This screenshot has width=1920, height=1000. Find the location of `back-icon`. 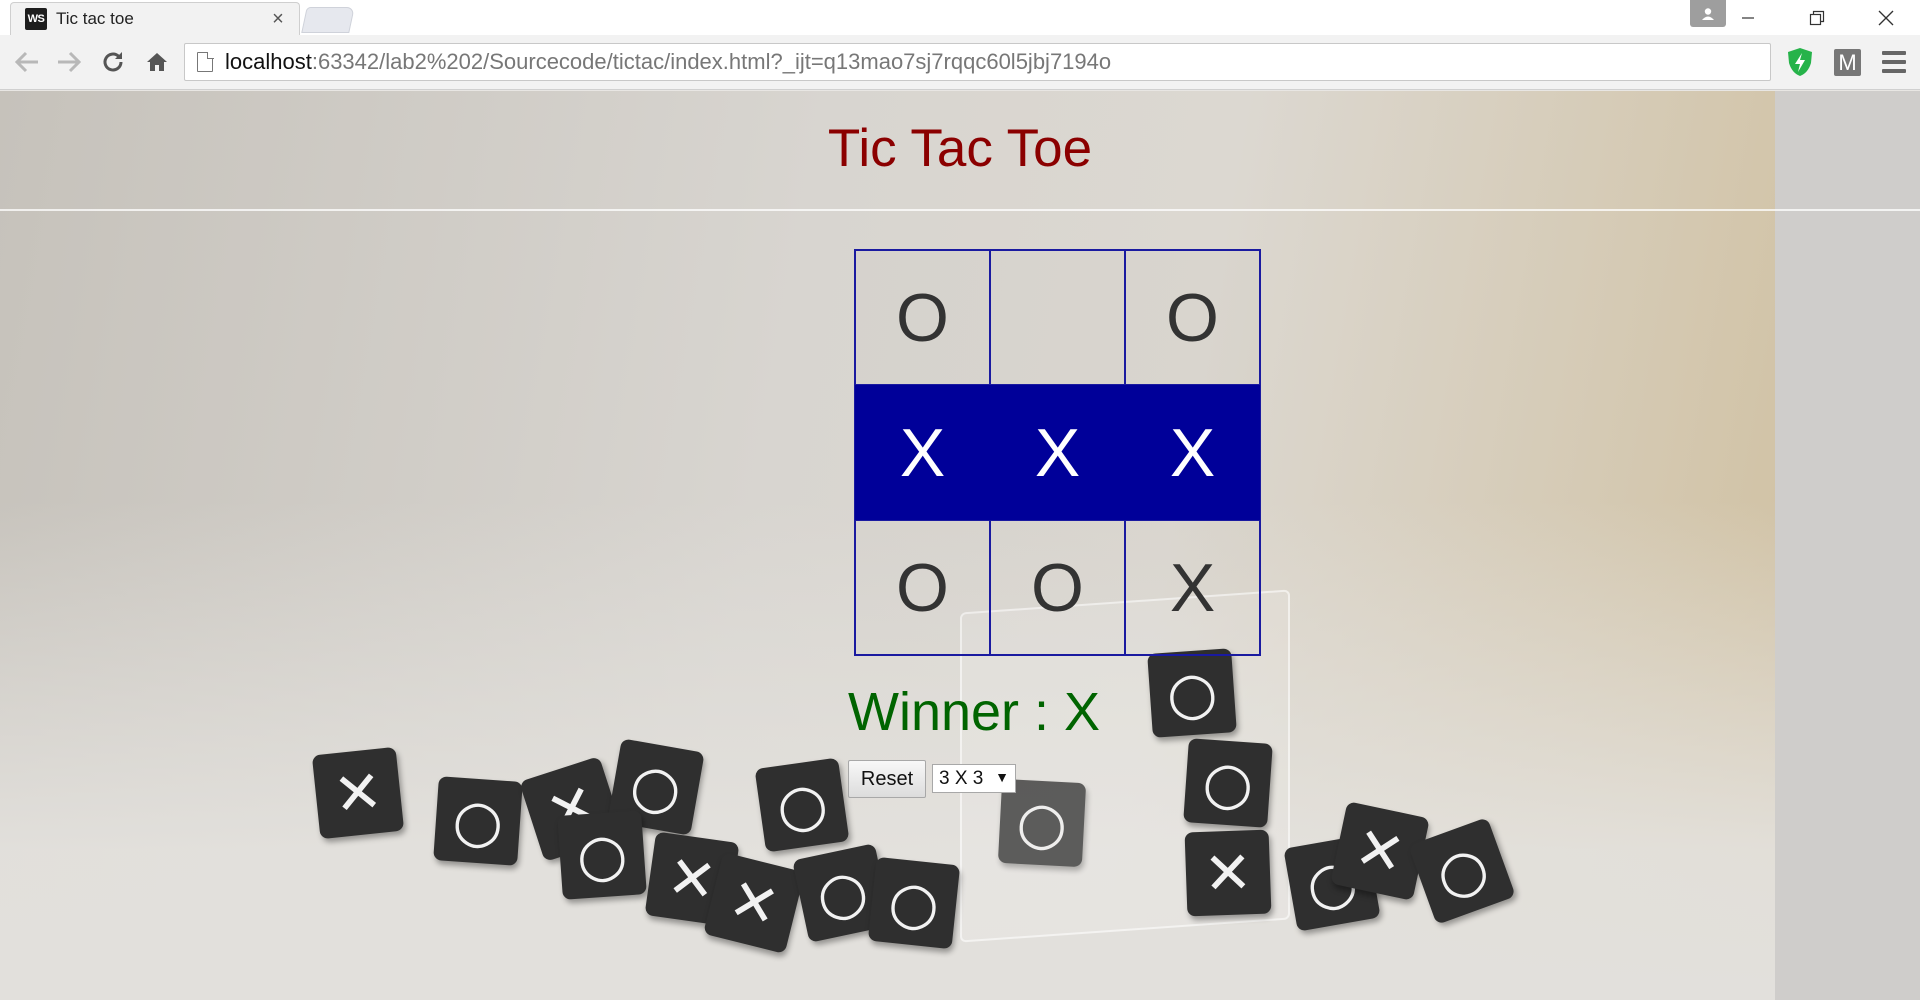

back-icon is located at coordinates (27, 62).